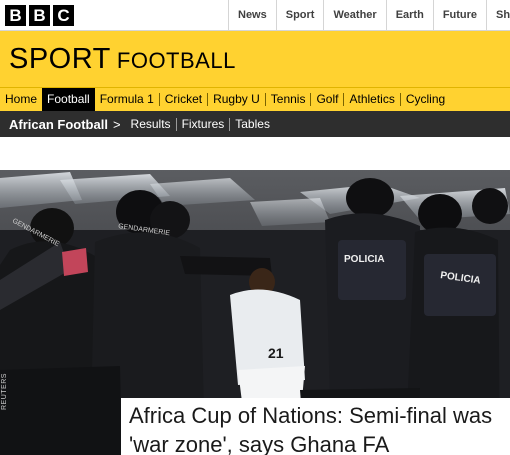  I want to click on sport-nav-home: Home, so click(21, 99).